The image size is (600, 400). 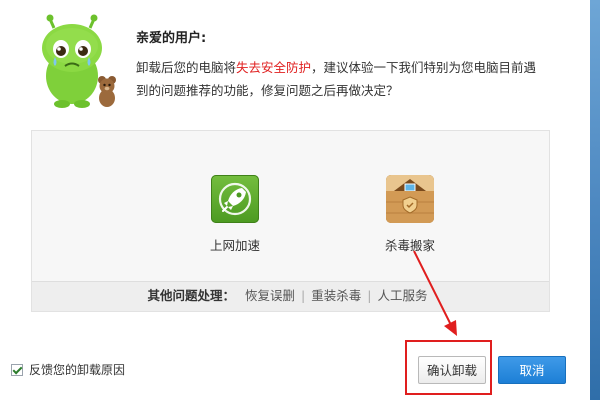 I want to click on confirm-uninstall-button: 确认卸载, so click(x=452, y=370).